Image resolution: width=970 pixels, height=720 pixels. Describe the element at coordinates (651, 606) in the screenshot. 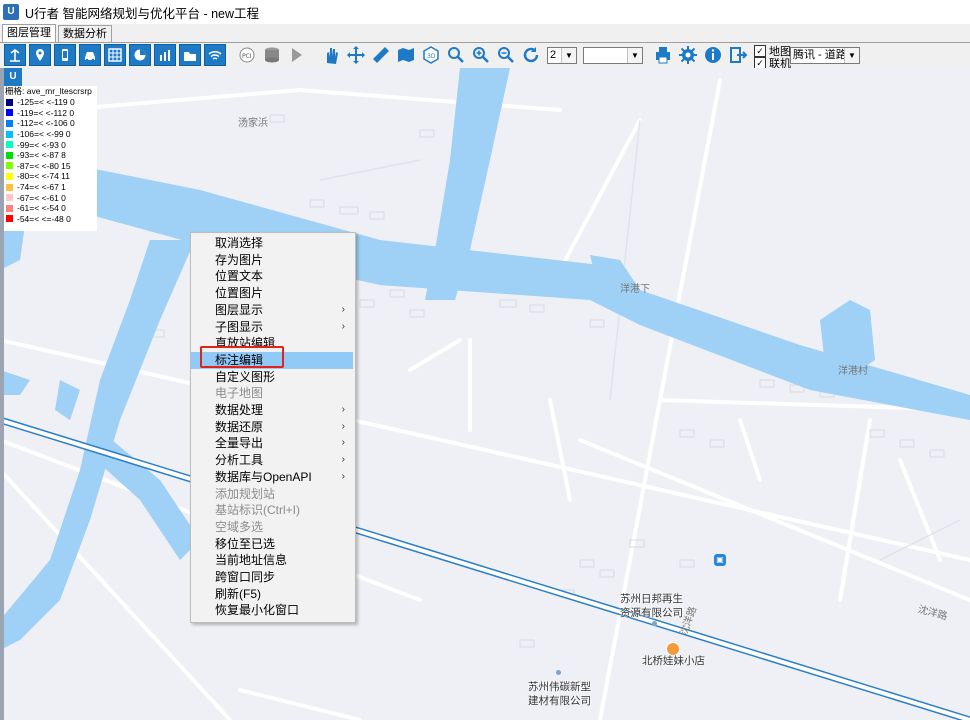

I see `poi-company-1: 苏州日邦再生 资源有限公司` at that location.